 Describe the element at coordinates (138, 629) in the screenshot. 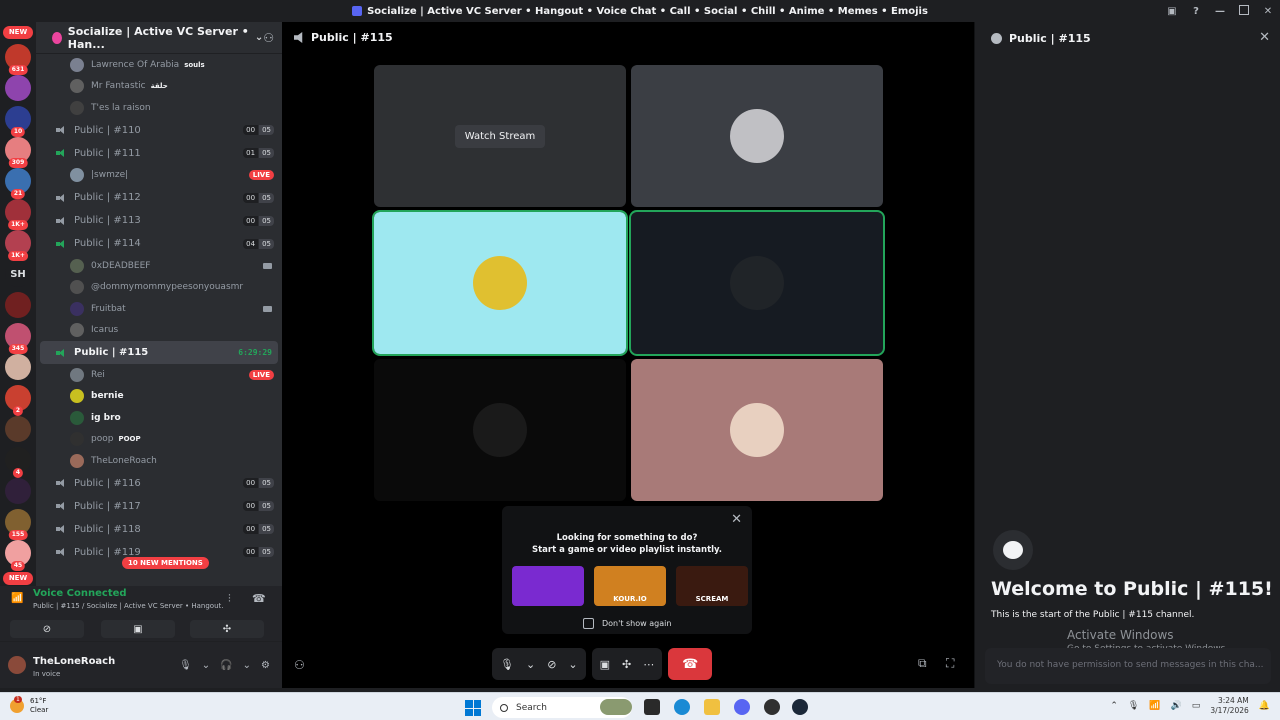

I see `screen-share-button: ▣` at that location.